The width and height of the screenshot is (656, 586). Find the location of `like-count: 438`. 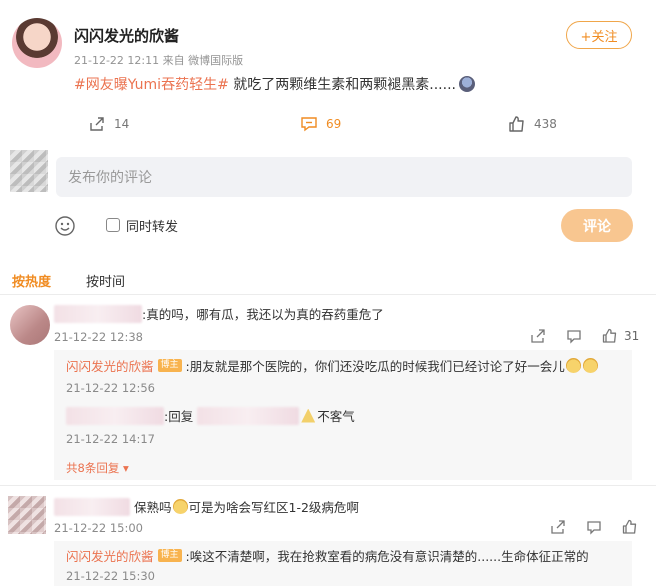

like-count: 438 is located at coordinates (545, 124).